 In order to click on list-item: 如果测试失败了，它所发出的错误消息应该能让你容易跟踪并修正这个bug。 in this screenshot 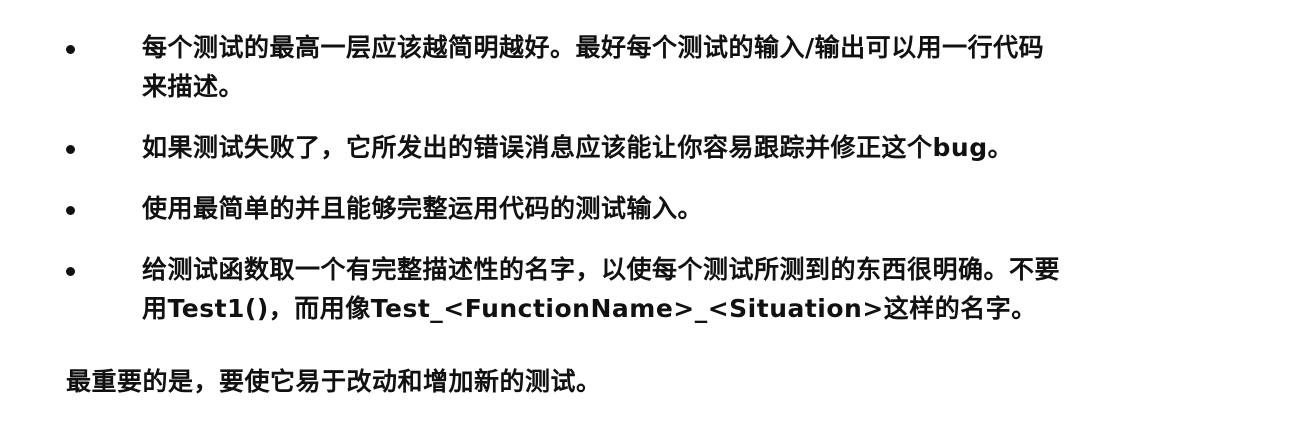, I will do `click(644, 147)`.